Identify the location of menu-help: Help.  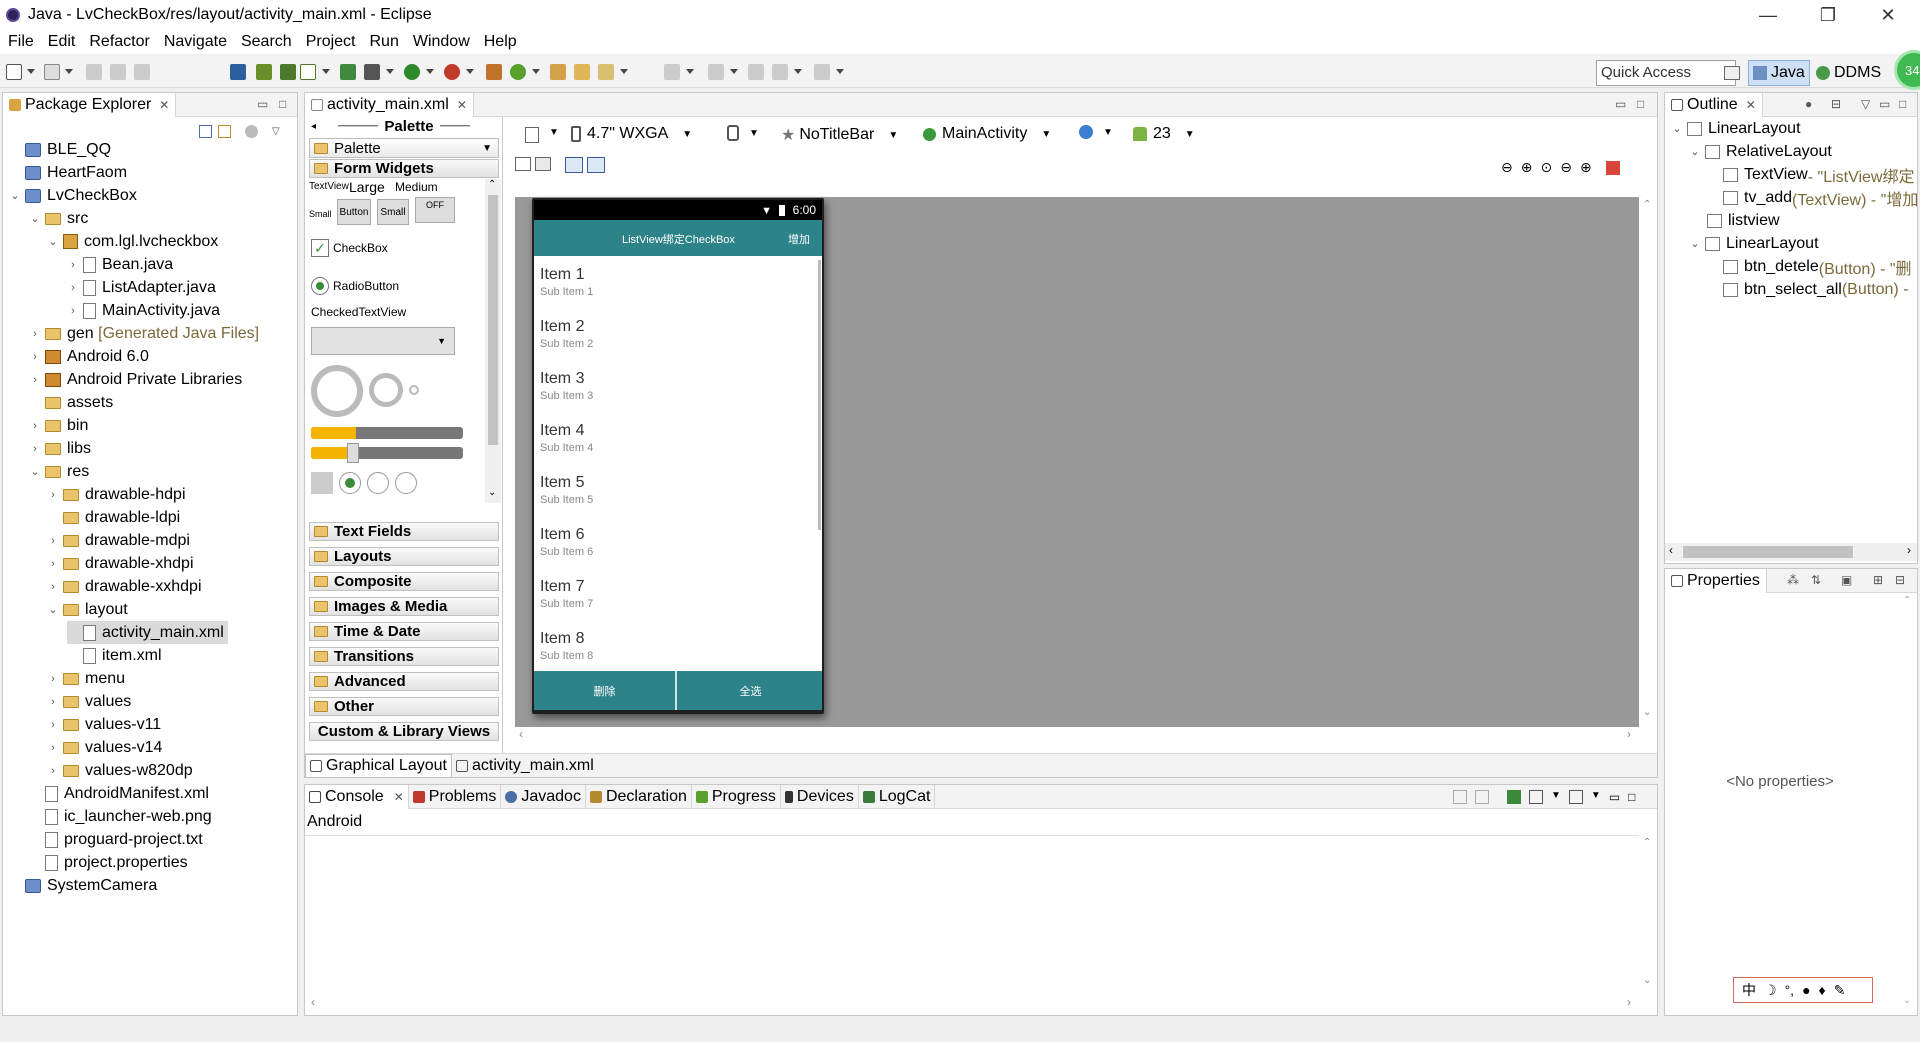
(500, 42).